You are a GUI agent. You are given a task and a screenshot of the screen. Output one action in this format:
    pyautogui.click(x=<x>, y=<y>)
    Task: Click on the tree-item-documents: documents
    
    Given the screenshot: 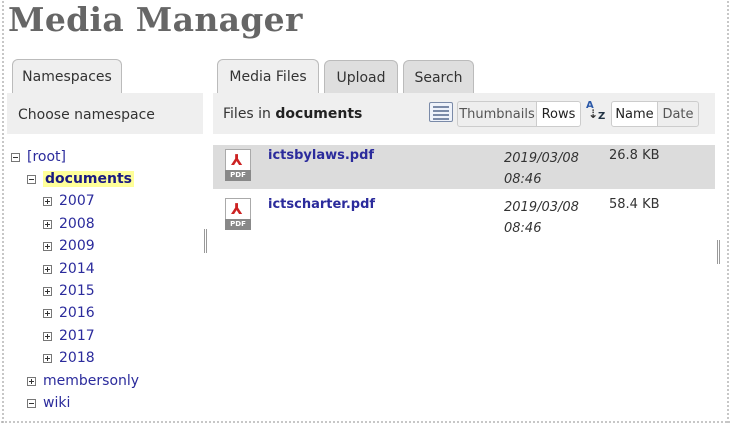 What is the action you would take?
    pyautogui.click(x=80, y=179)
    